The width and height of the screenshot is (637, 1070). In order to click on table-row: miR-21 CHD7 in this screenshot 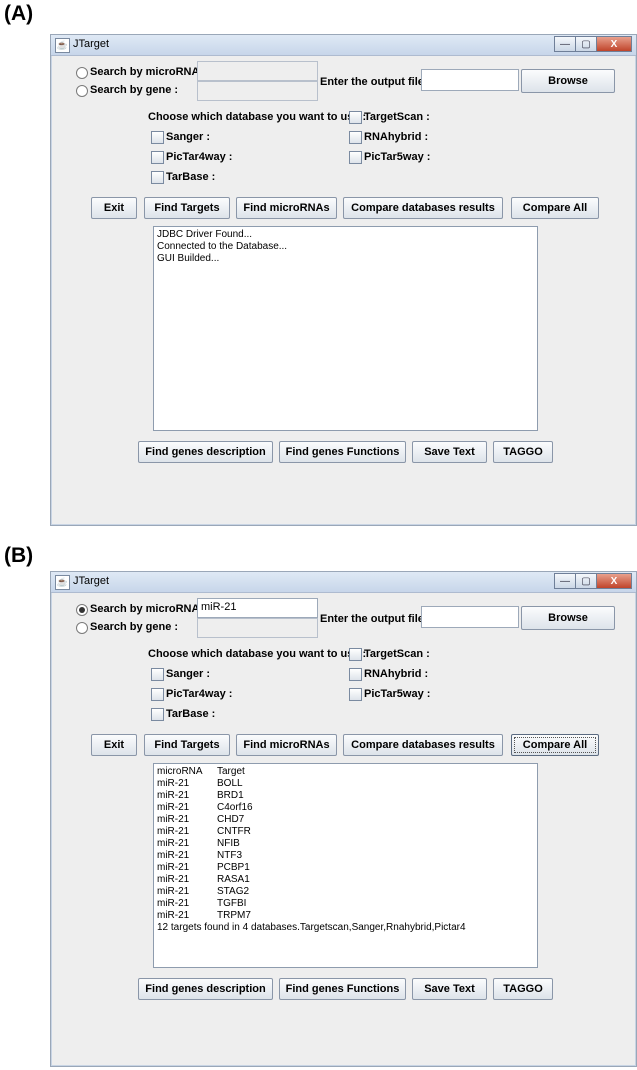, I will do `click(345, 820)`.